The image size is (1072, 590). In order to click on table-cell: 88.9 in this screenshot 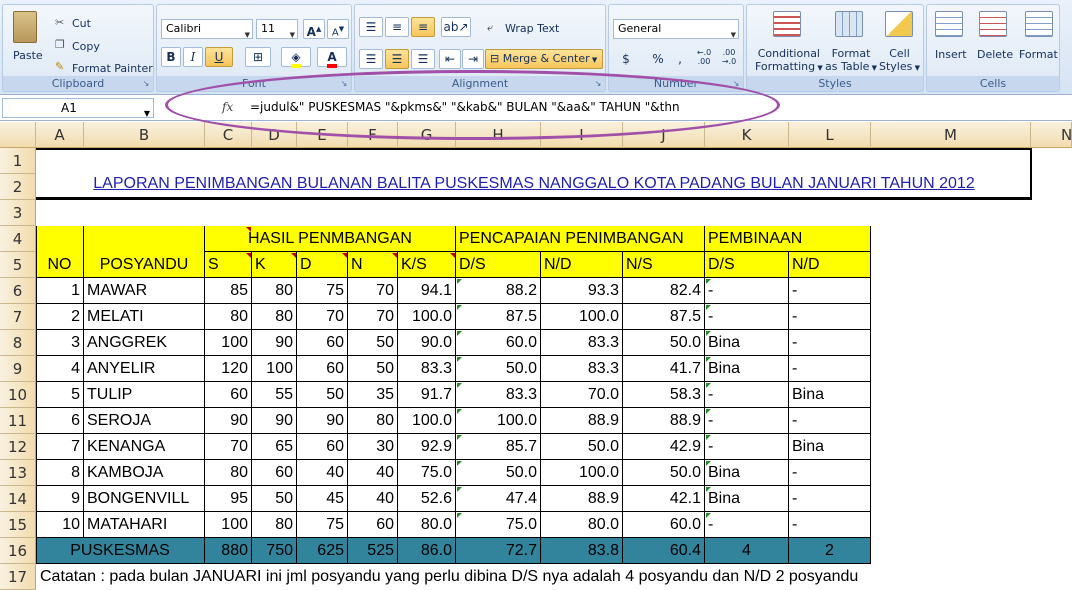, I will do `click(582, 421)`.